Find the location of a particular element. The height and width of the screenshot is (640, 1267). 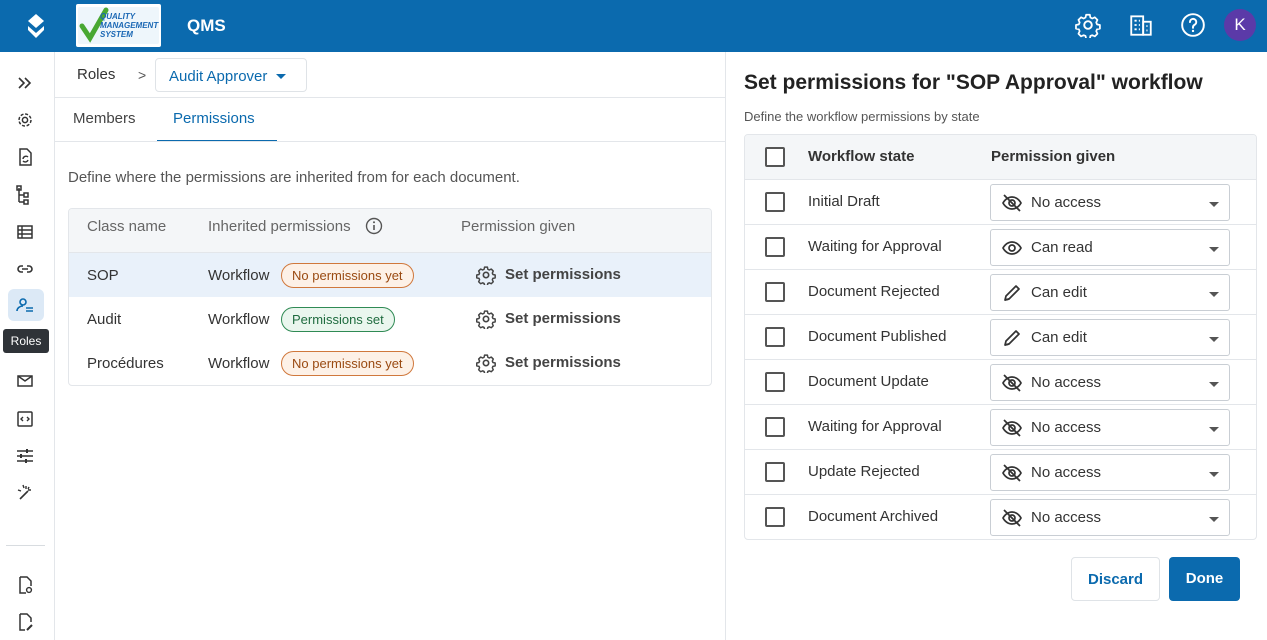

hierarchy-icon is located at coordinates (25, 195).